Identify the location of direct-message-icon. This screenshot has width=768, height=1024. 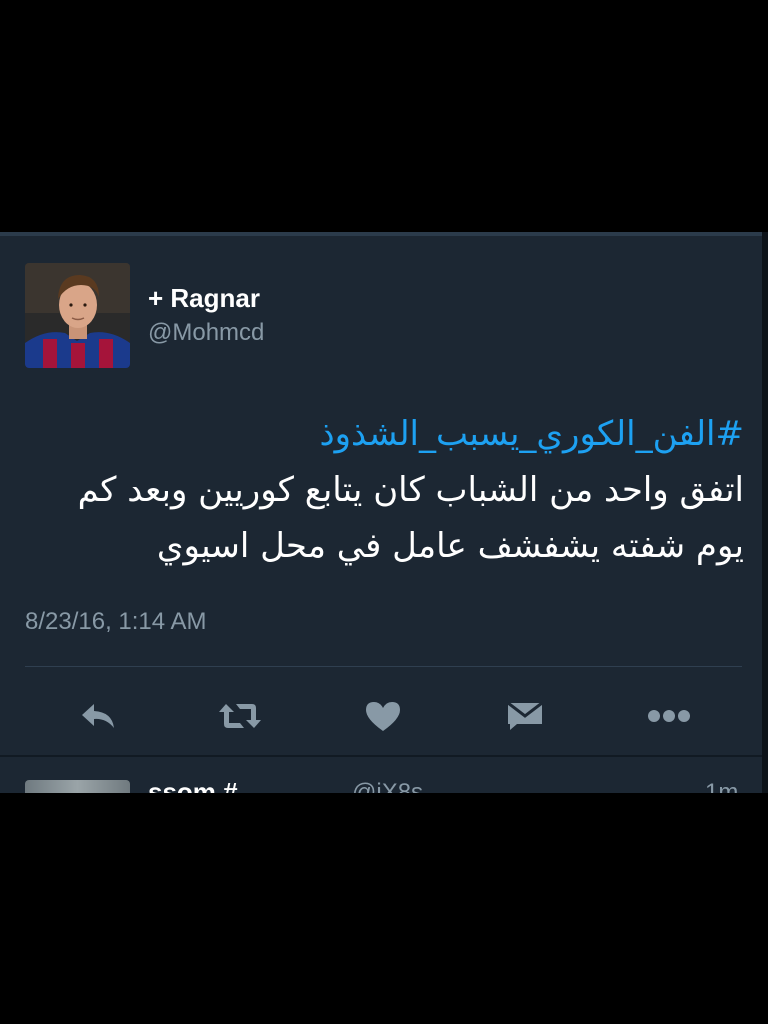
(525, 715).